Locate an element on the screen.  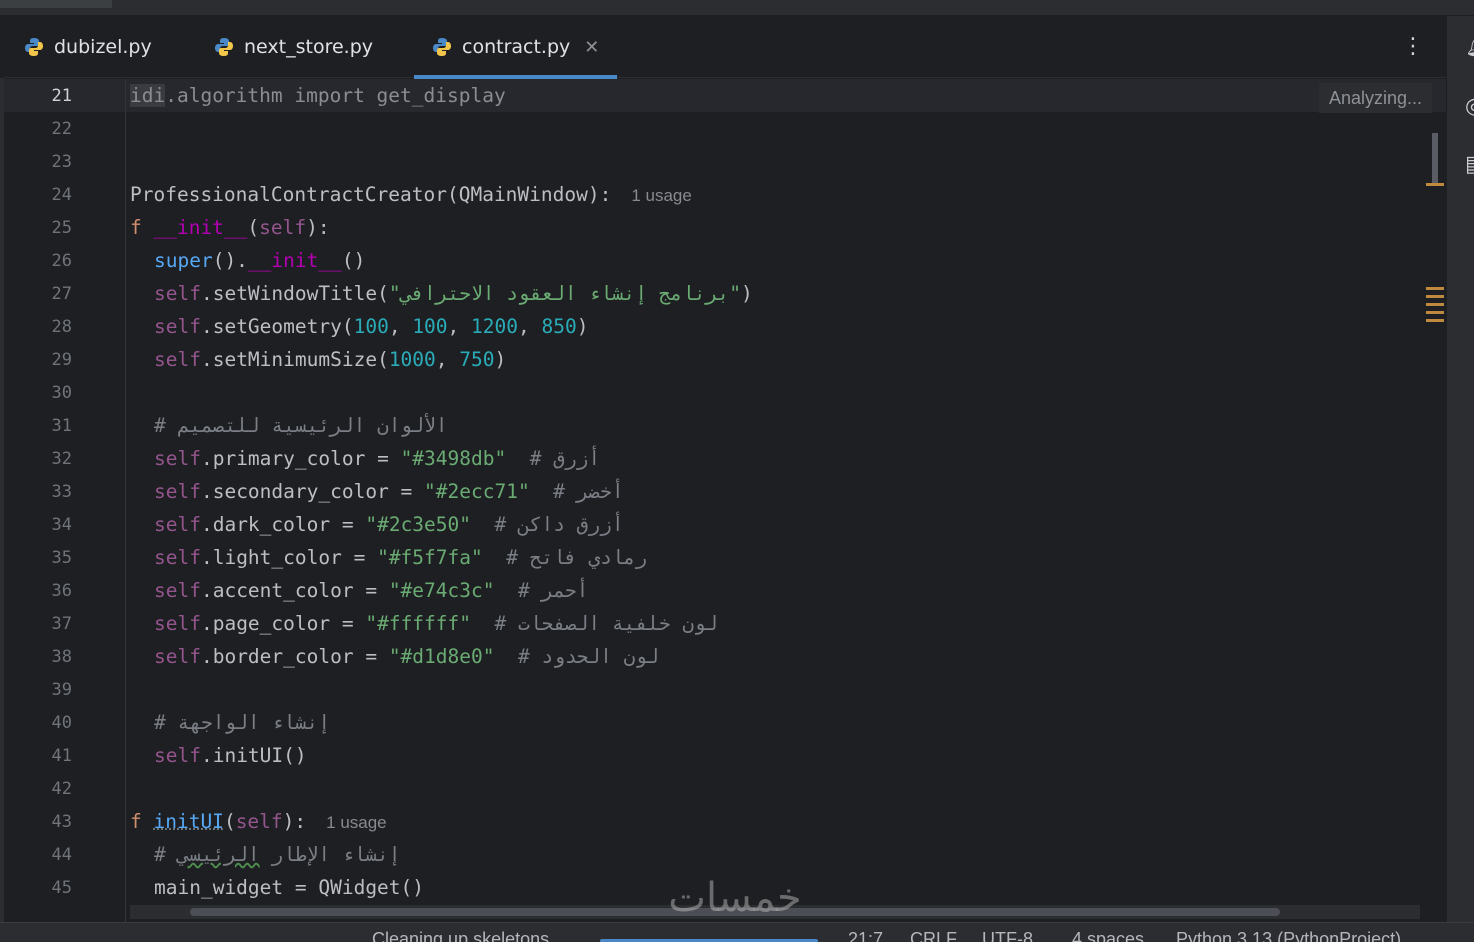
code-line-44: # إنشاء الإطار الرئيسي is located at coordinates (277, 854).